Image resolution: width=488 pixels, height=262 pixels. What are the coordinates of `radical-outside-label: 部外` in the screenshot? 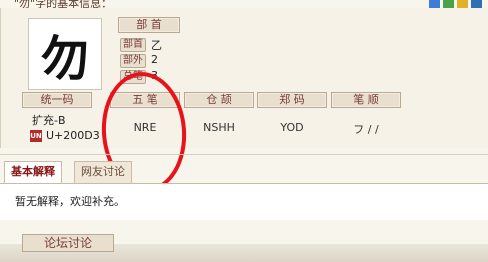 It's located at (133, 61).